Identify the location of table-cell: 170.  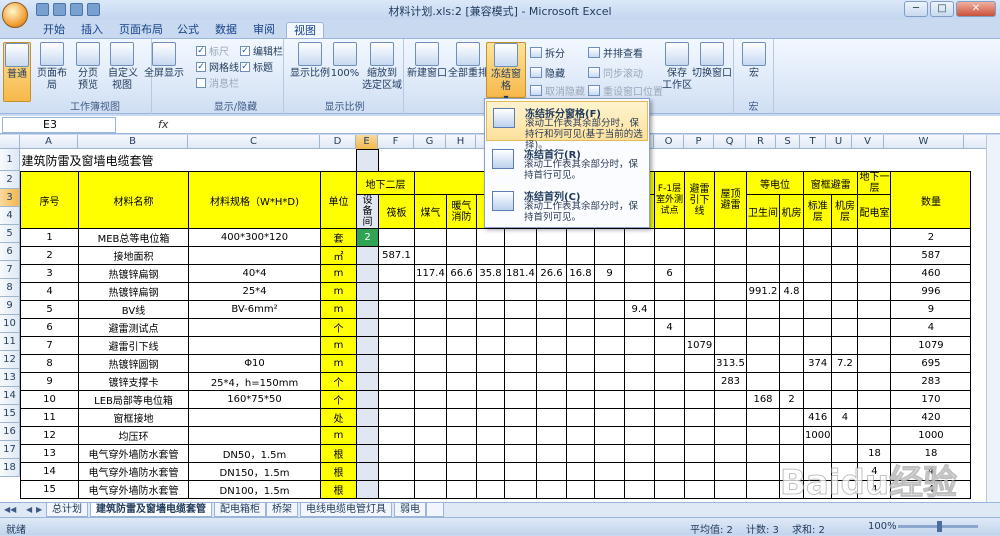
(931, 399).